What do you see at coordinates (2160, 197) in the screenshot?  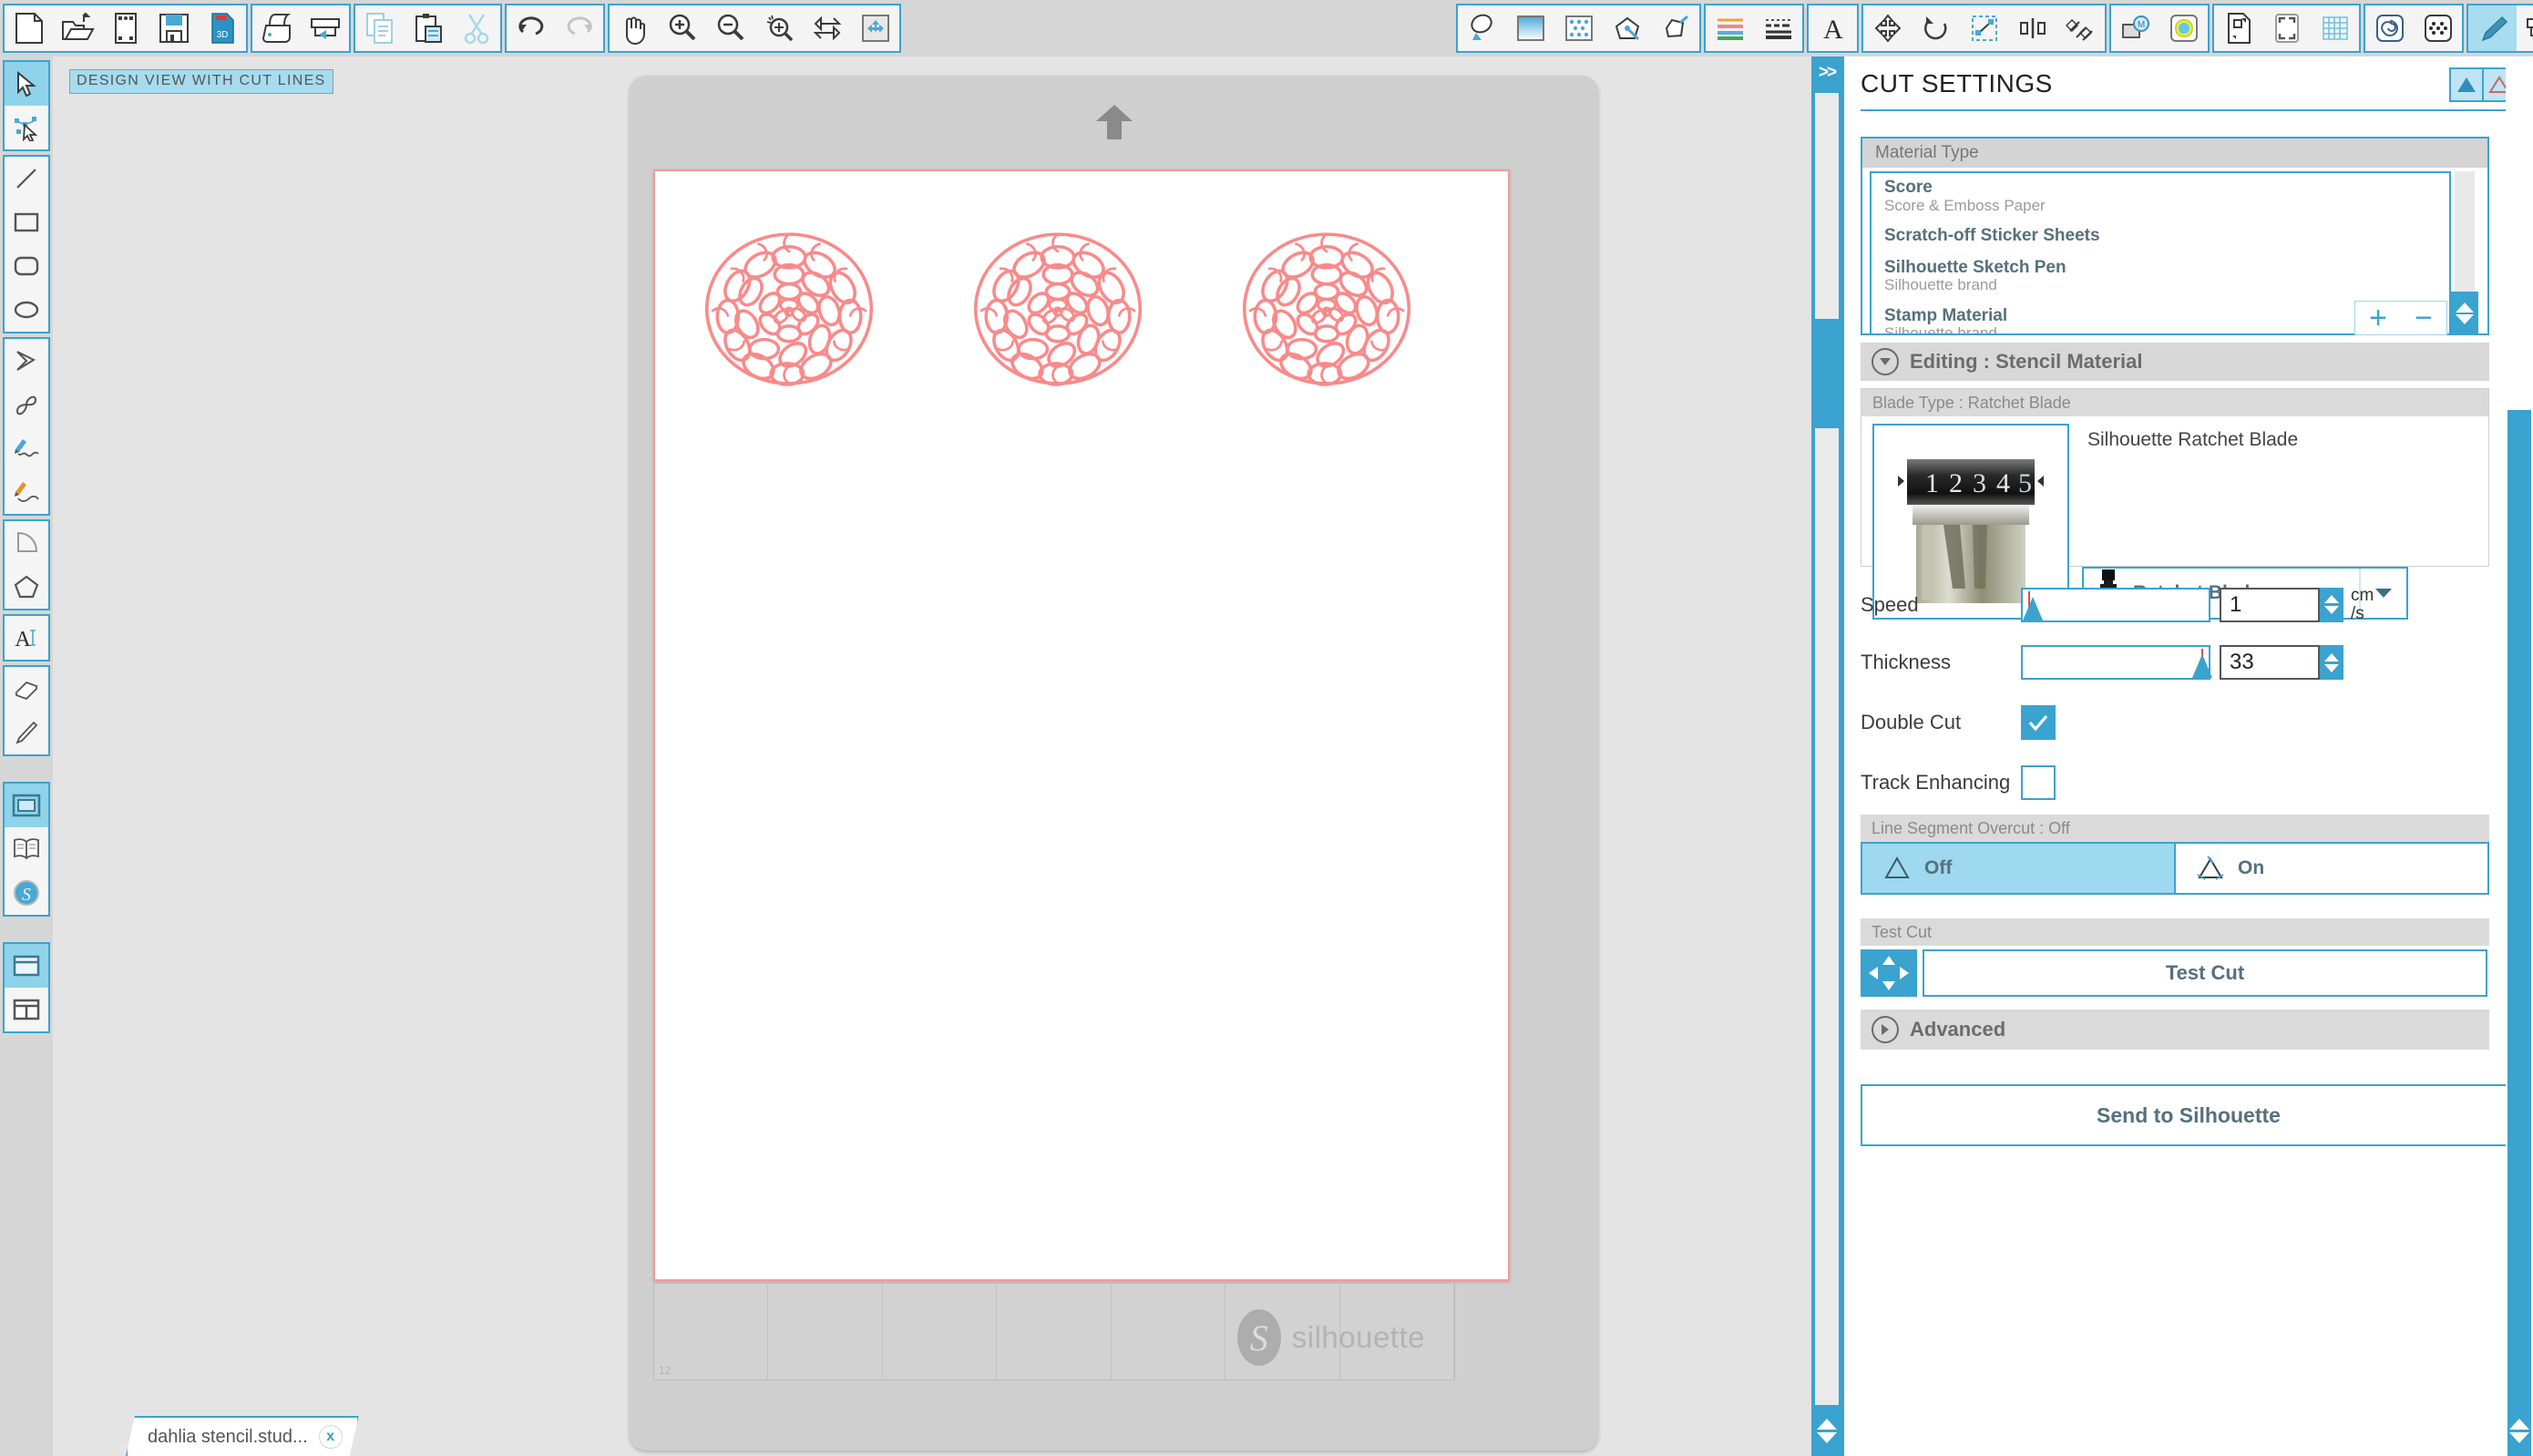 I see `material-item-score: Score Score & Emboss Paper` at bounding box center [2160, 197].